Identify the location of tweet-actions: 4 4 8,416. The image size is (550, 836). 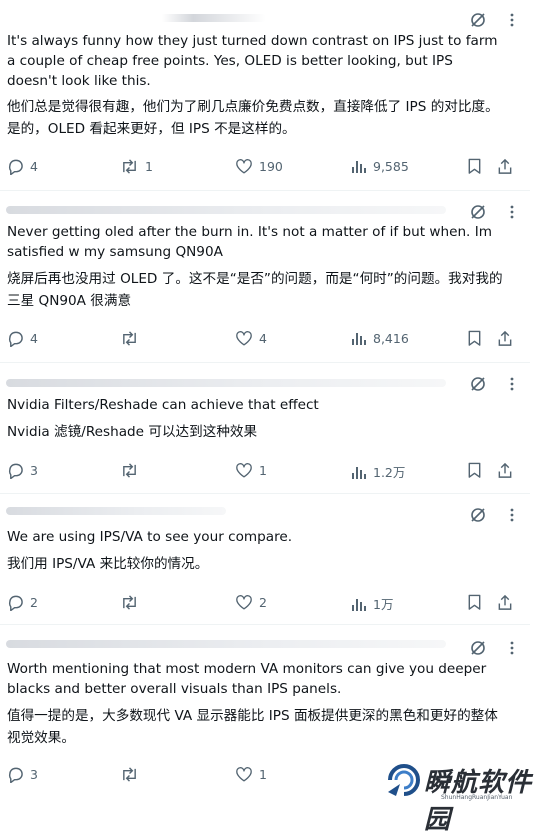
(263, 340).